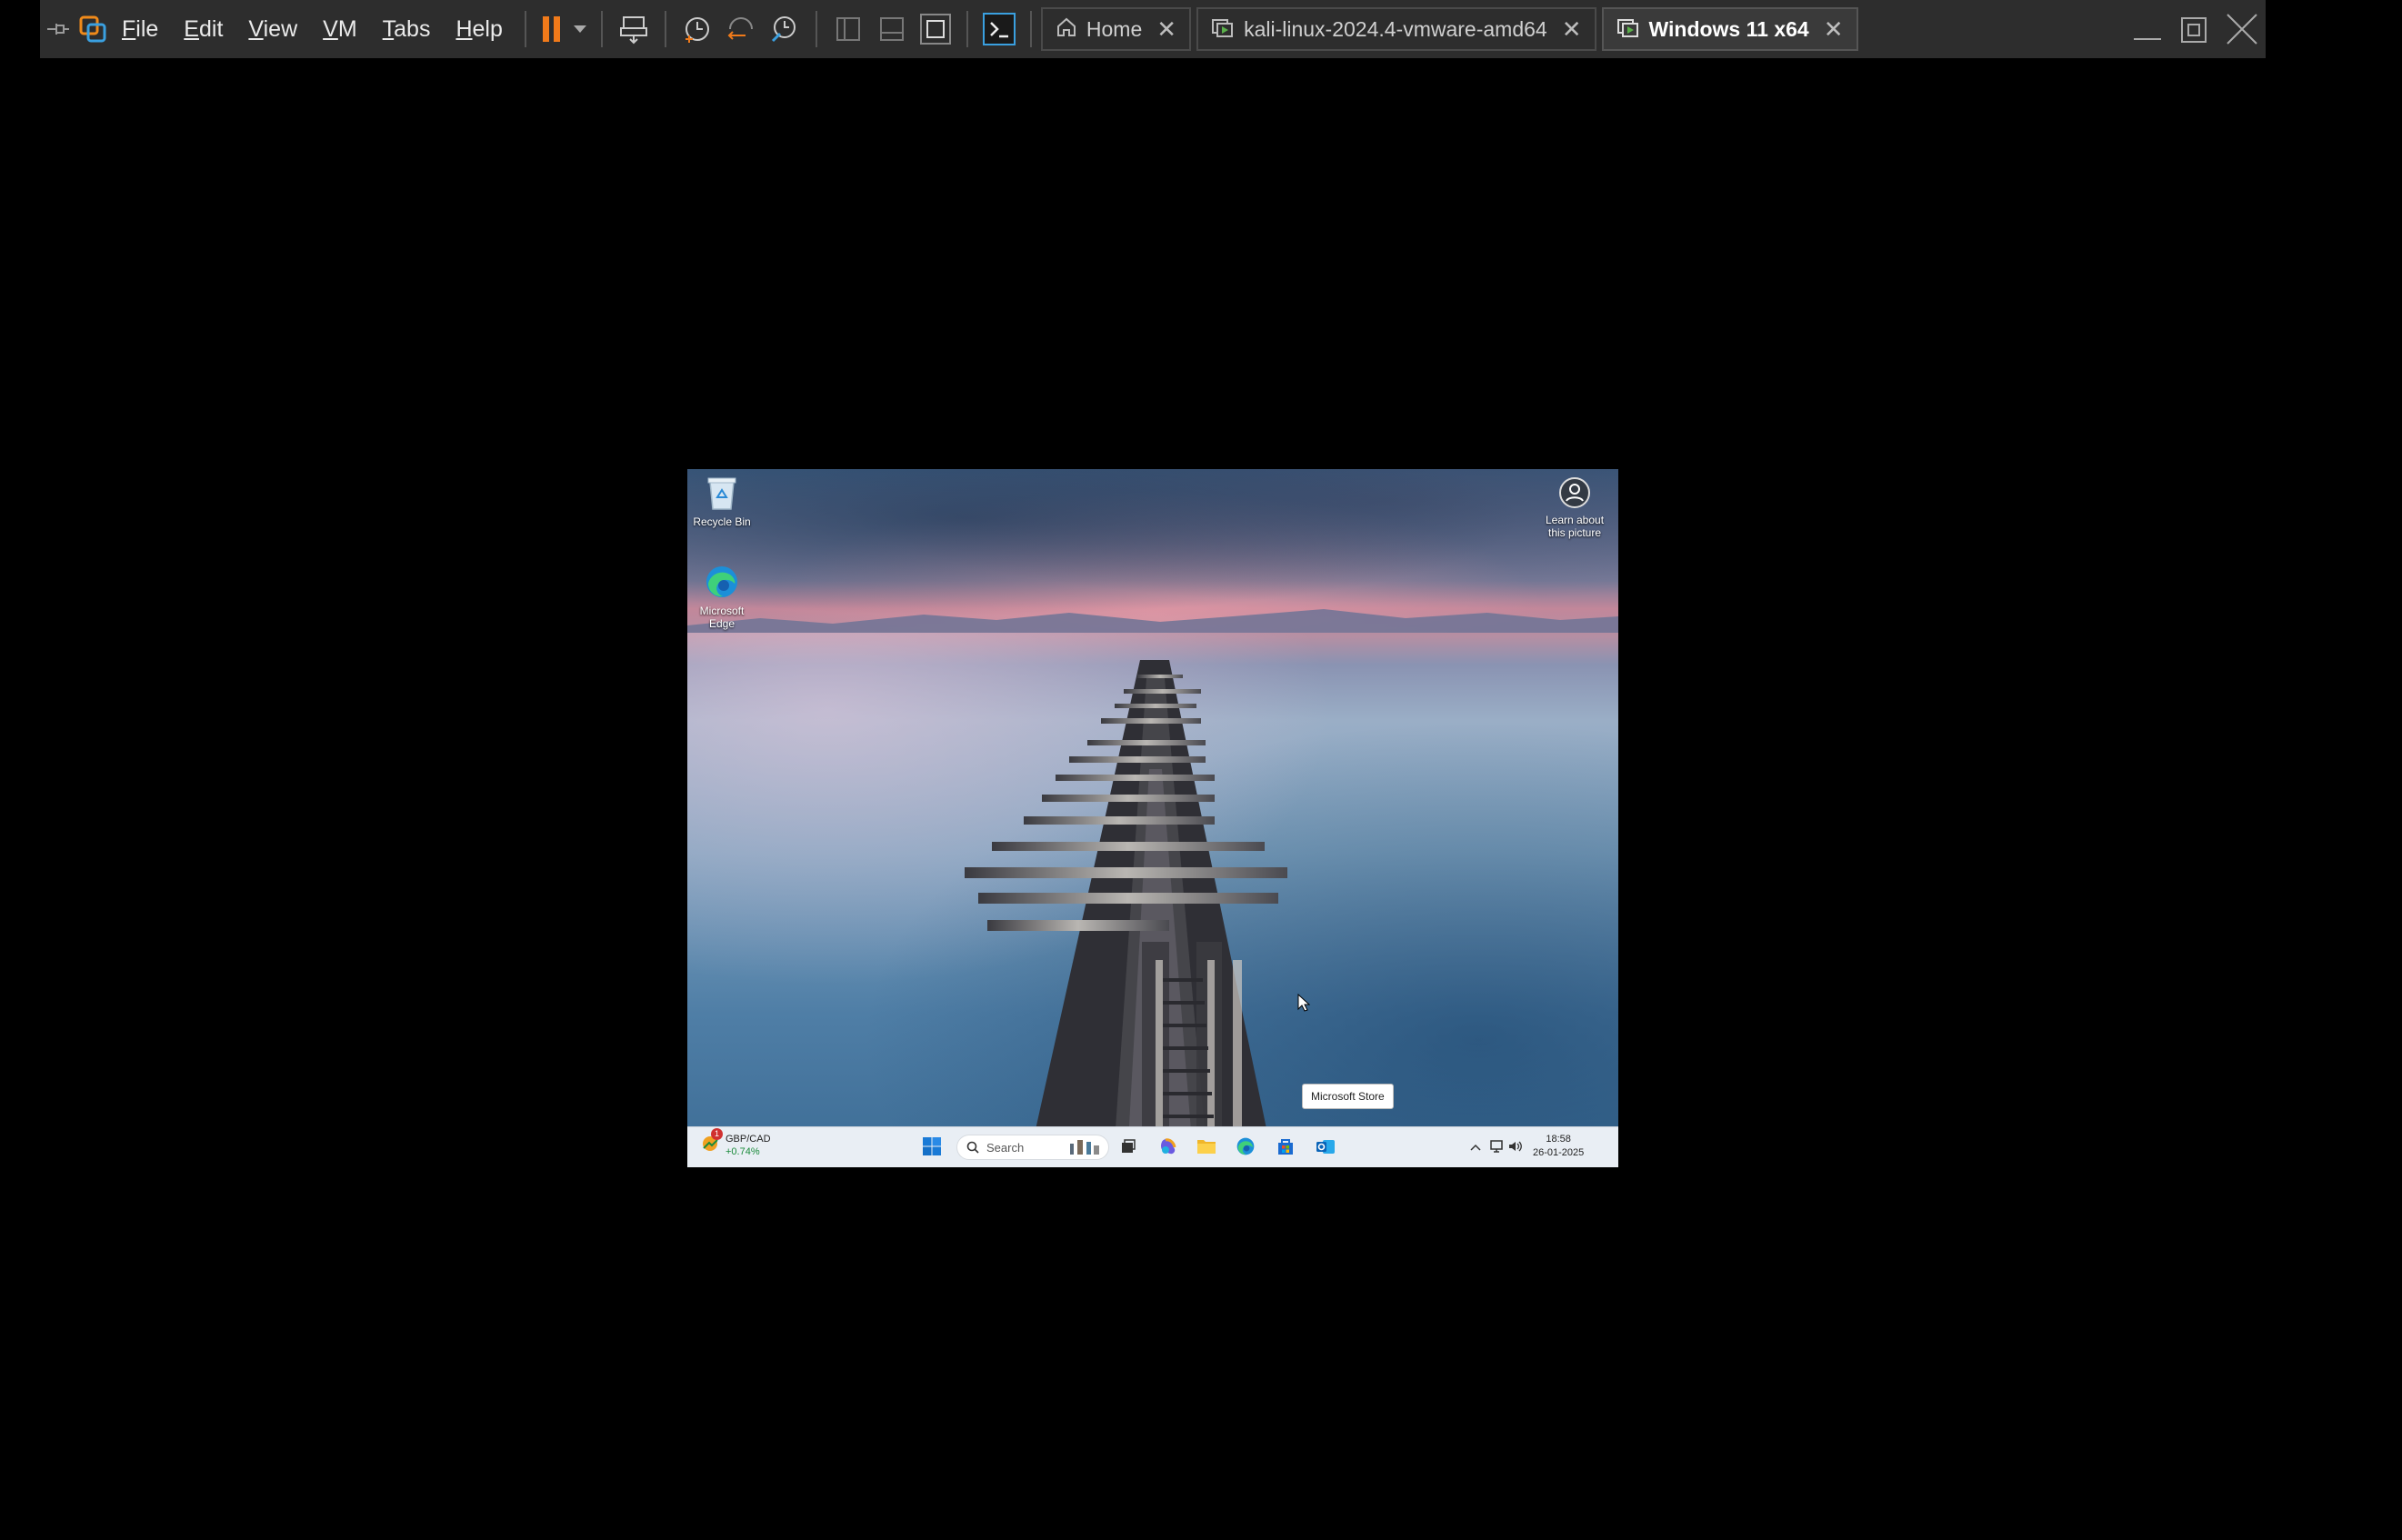 Image resolution: width=2402 pixels, height=1540 pixels. I want to click on chevron-up-icon, so click(1475, 1148).